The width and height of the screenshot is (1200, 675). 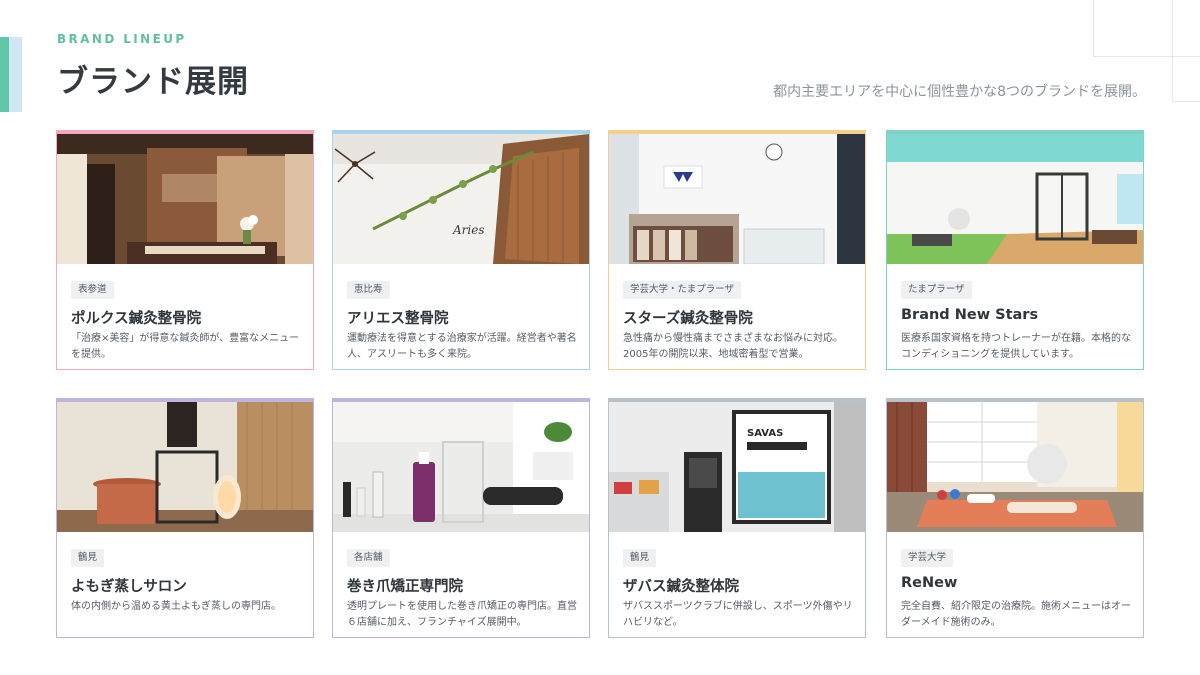 What do you see at coordinates (959, 92) in the screenshot?
I see `lead-text: 都内主要エリアを中心に個性豊かな8つのブランドを展開。` at bounding box center [959, 92].